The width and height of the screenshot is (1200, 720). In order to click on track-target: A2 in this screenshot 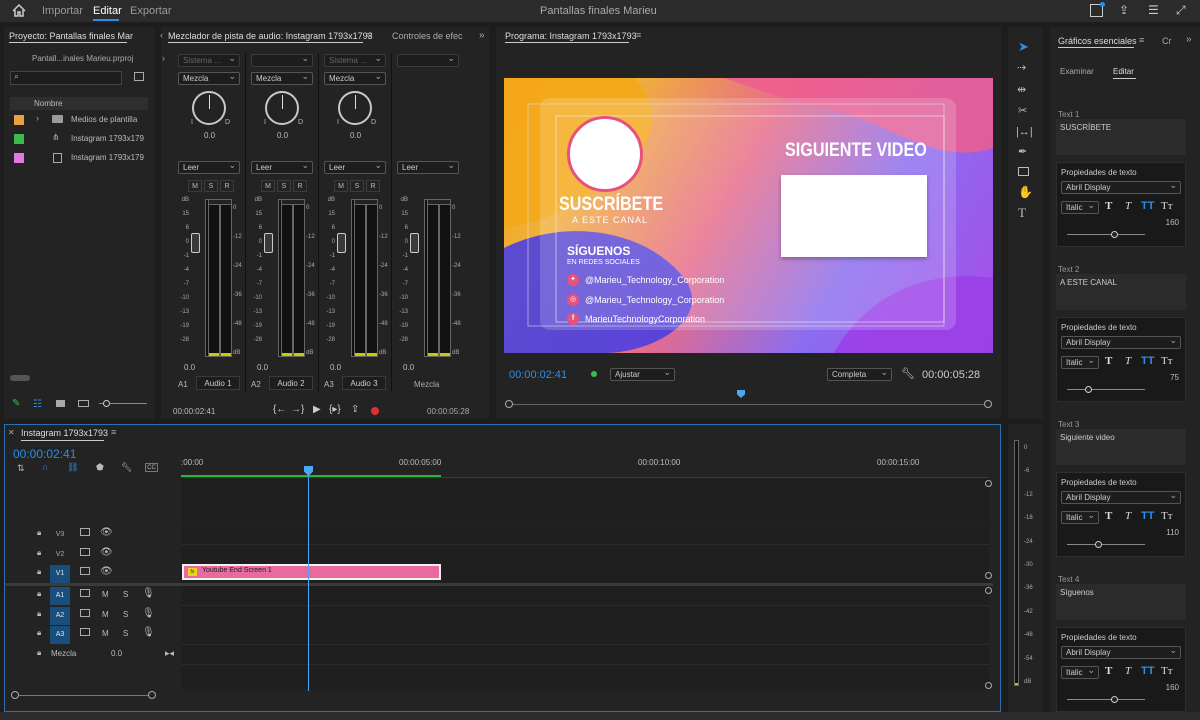, I will do `click(60, 616)`.